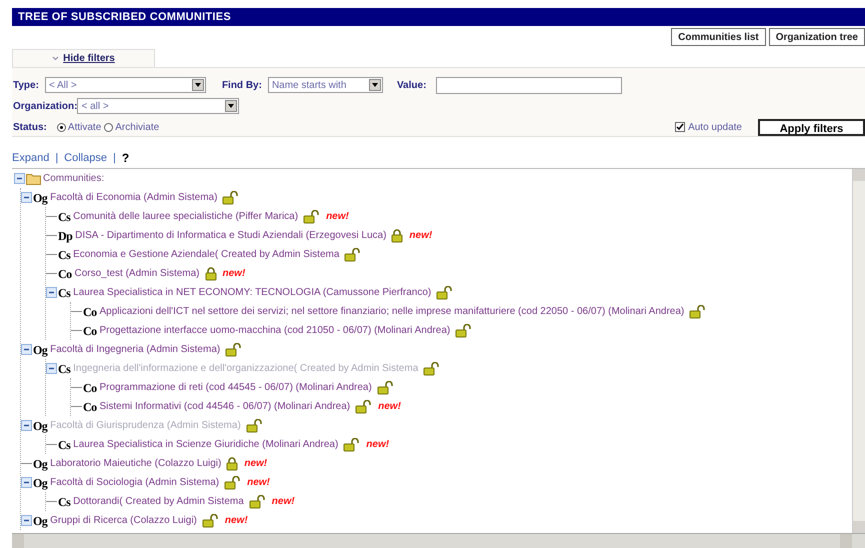 This screenshot has width=865, height=548. I want to click on community-label: DISA - Dipartimento di Informatica e Studi Aziendali (Erzegovesi Luca), so click(230, 235).